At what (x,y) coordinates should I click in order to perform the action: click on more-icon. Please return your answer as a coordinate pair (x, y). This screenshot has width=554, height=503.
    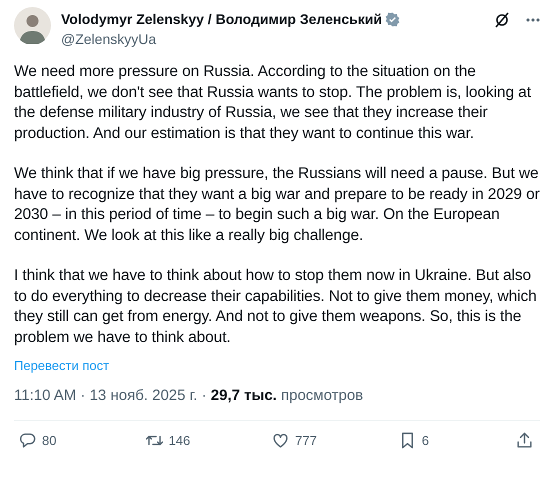
    Looking at the image, I should click on (533, 20).